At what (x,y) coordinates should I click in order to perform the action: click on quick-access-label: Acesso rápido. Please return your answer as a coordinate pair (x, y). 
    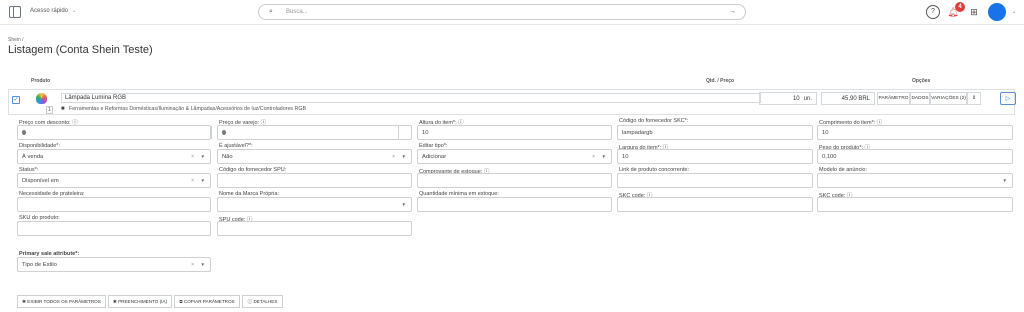
    Looking at the image, I should click on (49, 11).